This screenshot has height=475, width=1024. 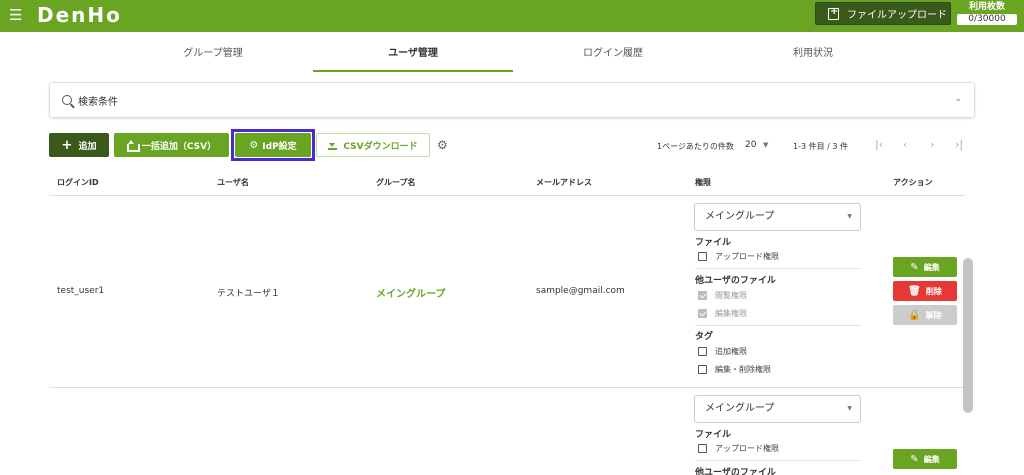 What do you see at coordinates (248, 294) in the screenshot?
I see `row-user-name: テストユーザ１` at bounding box center [248, 294].